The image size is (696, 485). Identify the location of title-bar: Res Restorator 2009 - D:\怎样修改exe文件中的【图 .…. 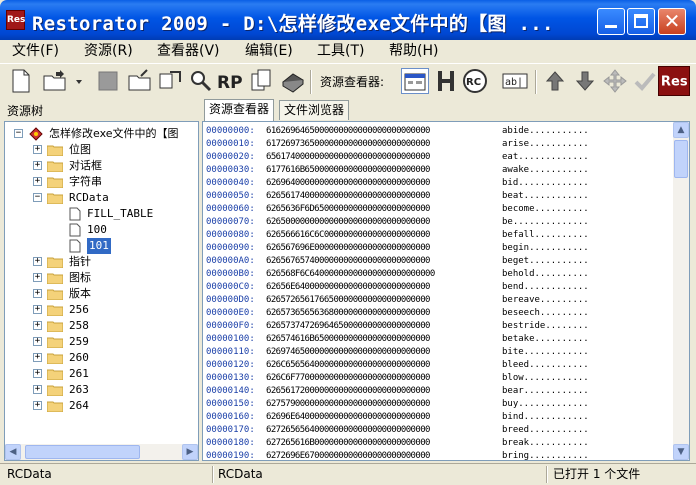
(348, 20).